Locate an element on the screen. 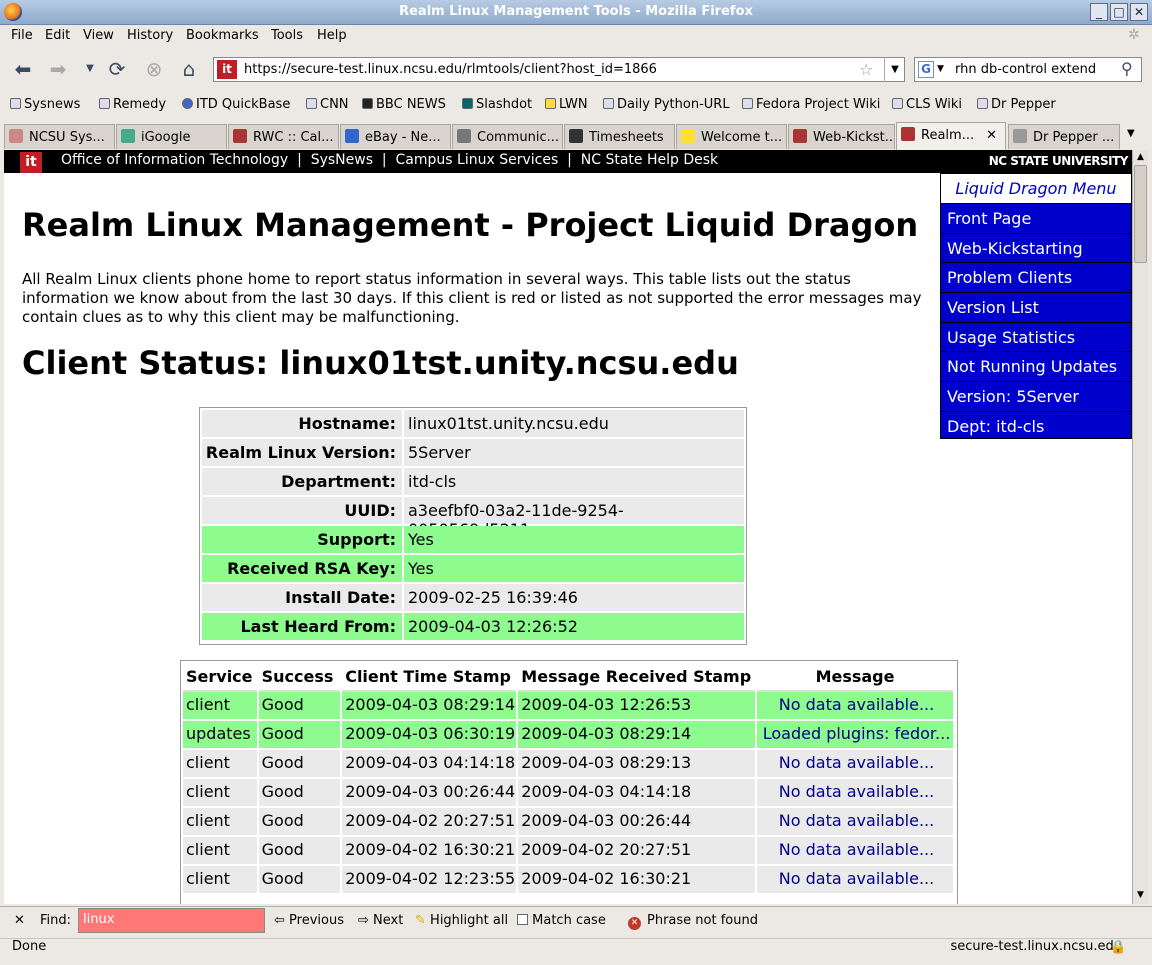 The width and height of the screenshot is (1152, 965). close-tab-icon: ✕ is located at coordinates (991, 135).